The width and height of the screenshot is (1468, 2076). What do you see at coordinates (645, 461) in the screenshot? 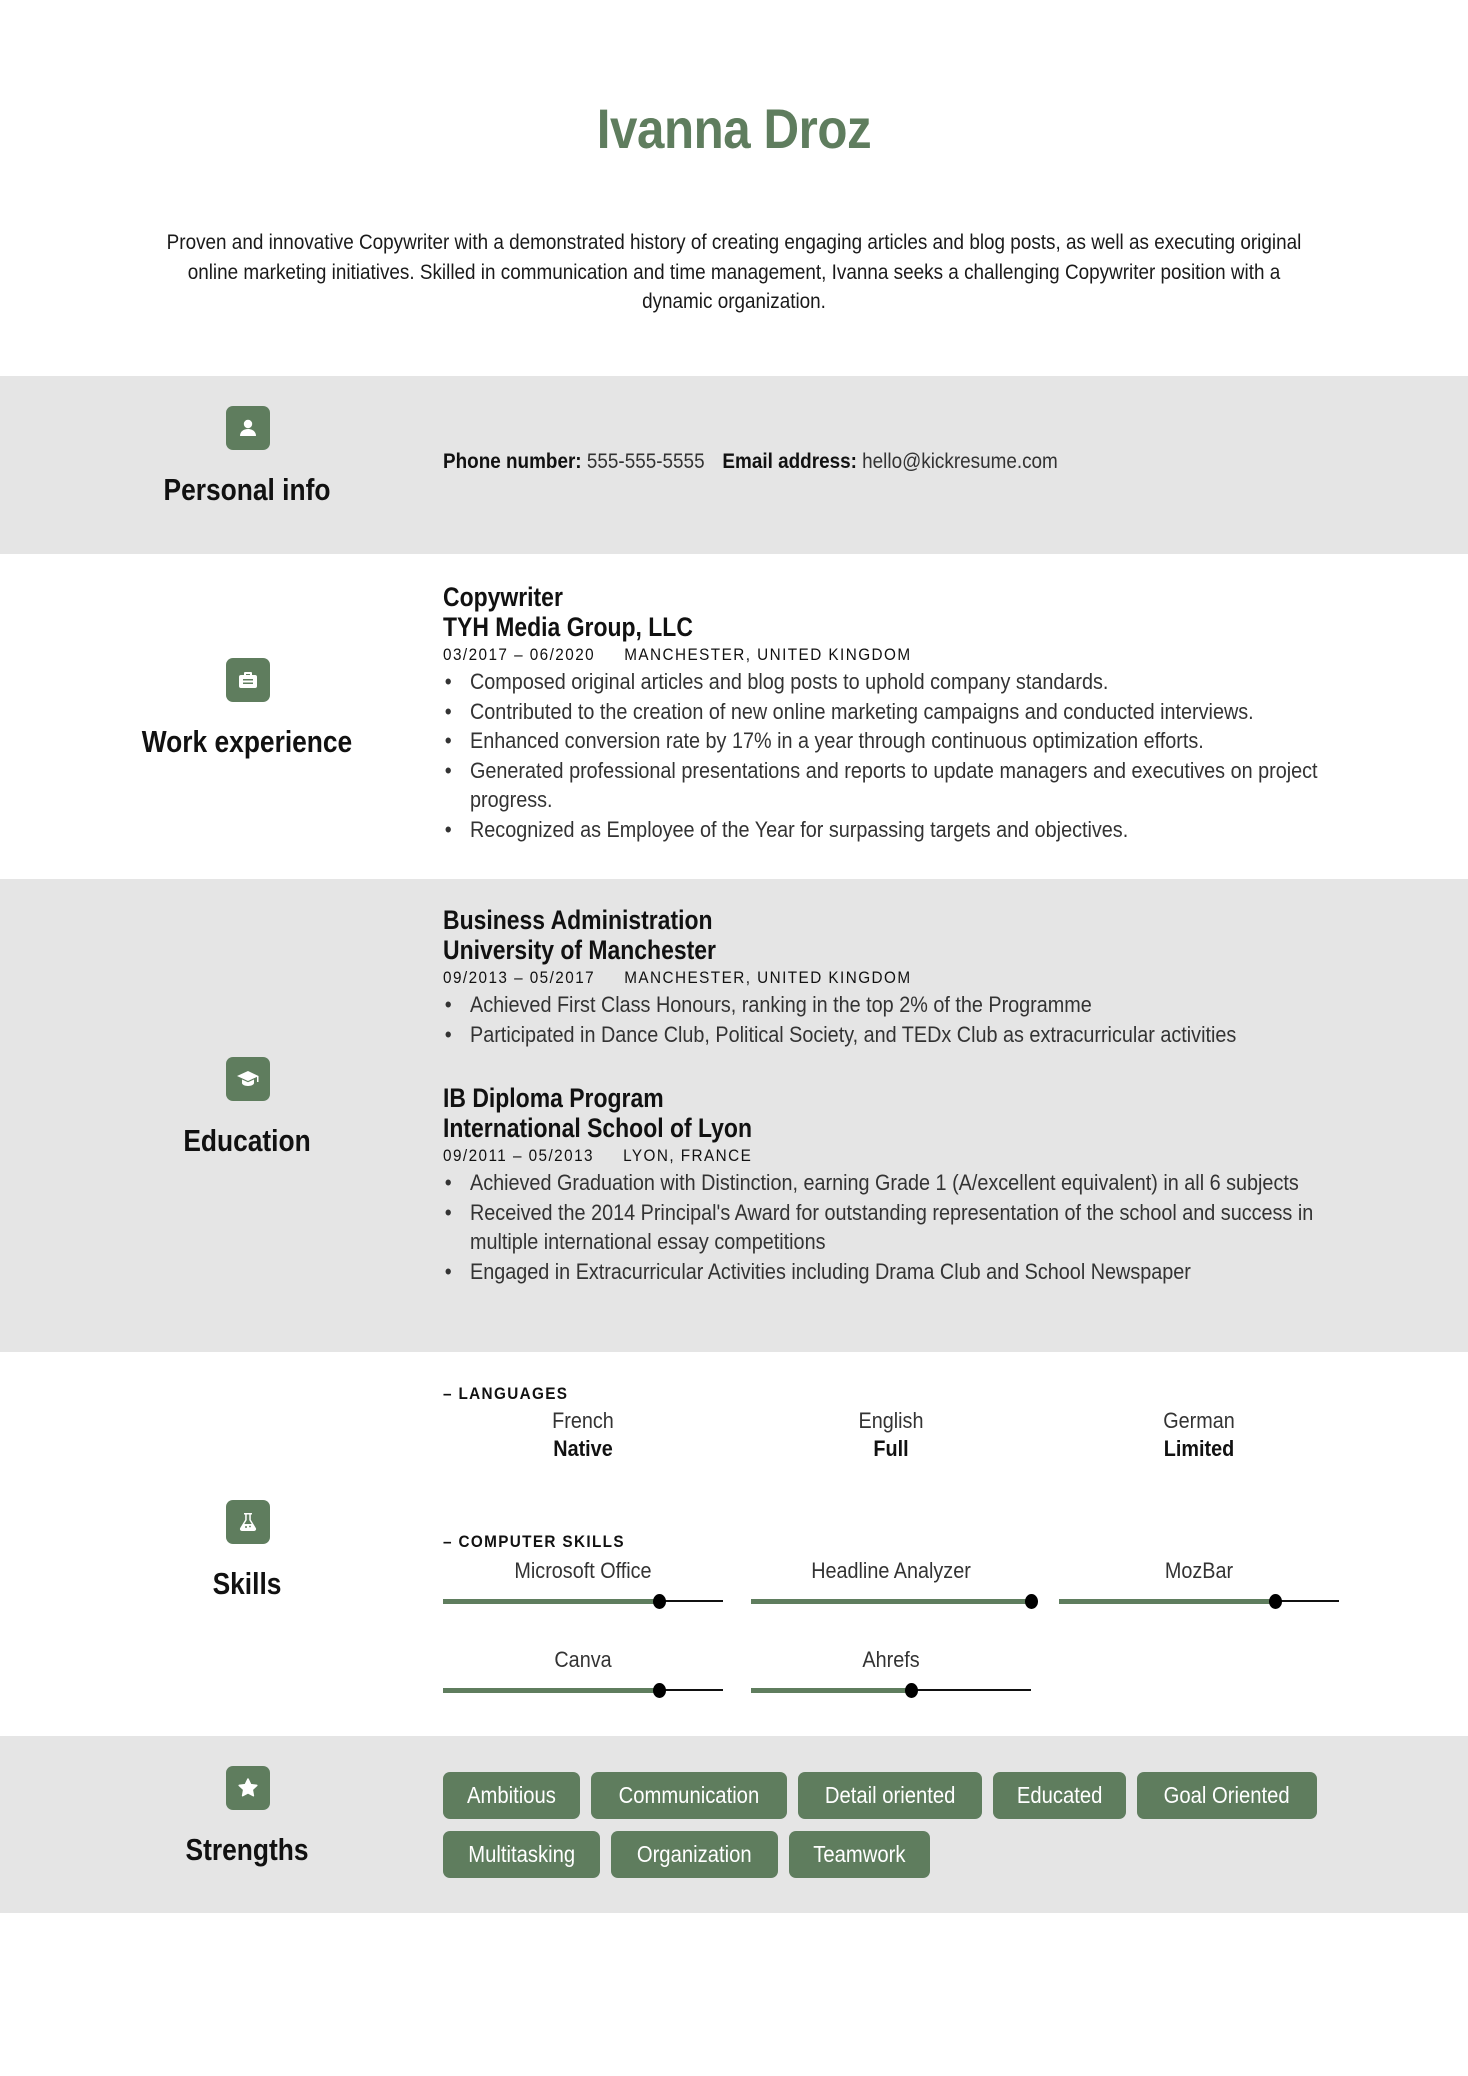
I see `phone-value: 555-555-5555` at bounding box center [645, 461].